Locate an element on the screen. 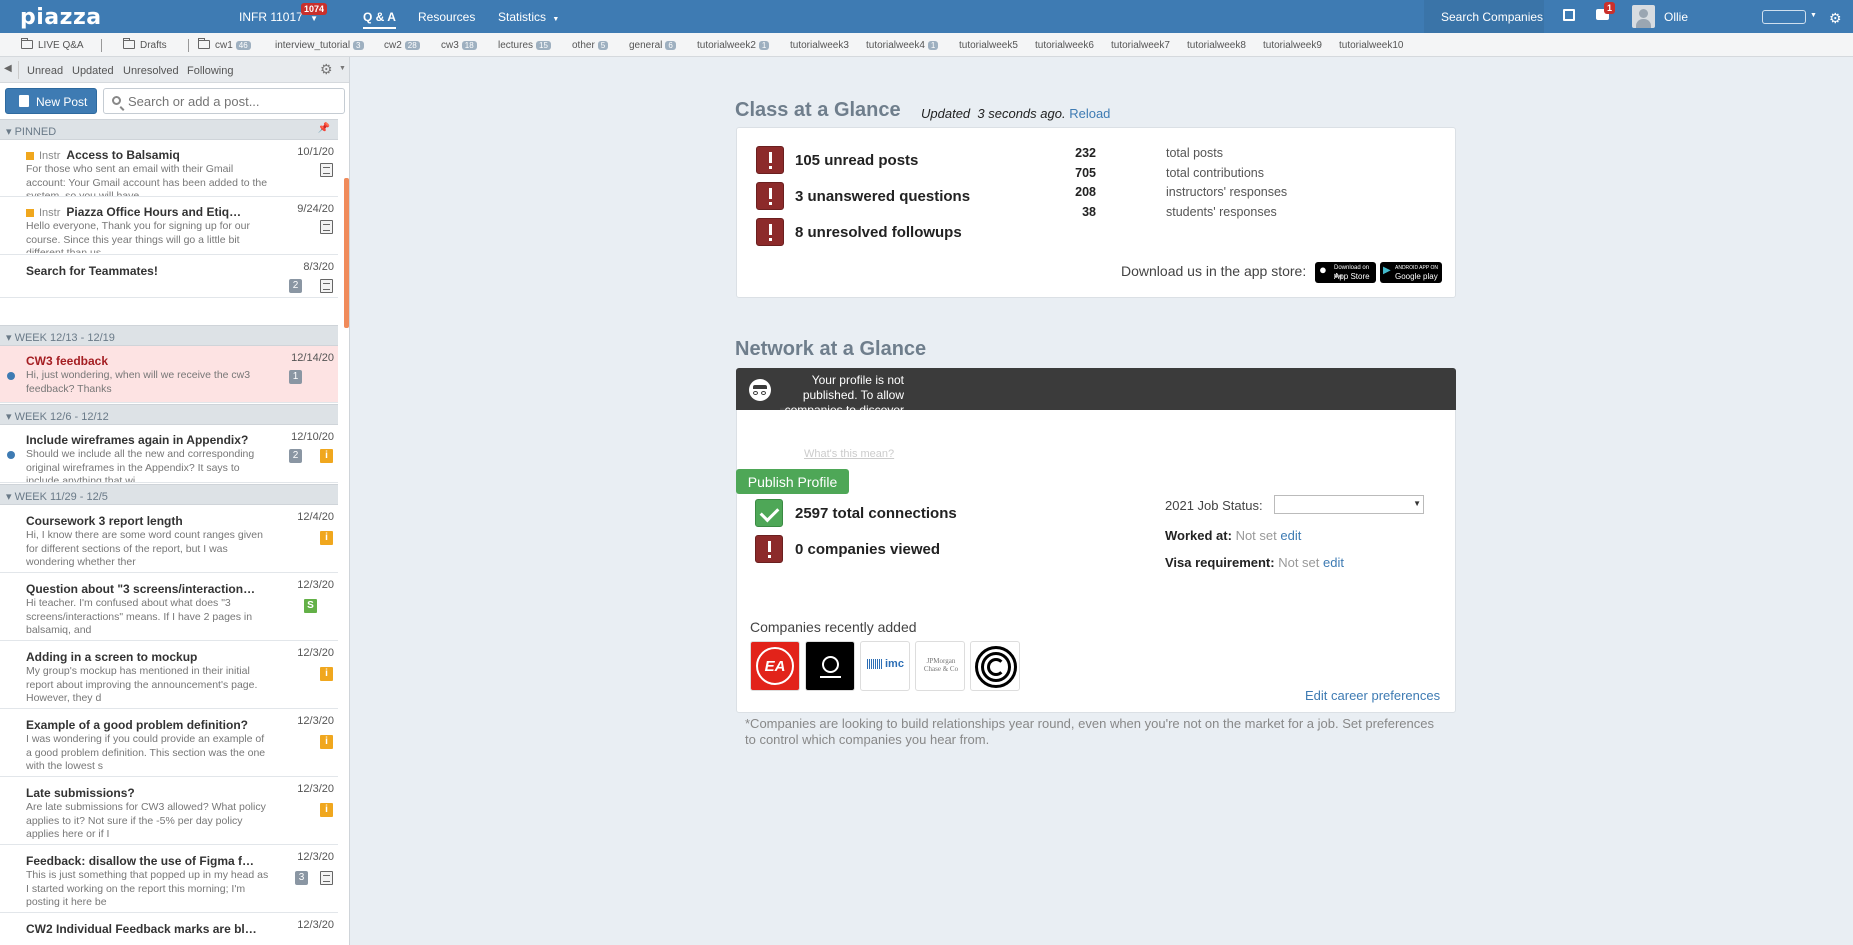 Image resolution: width=1853 pixels, height=945 pixels. unread-posts: 105 unread posts is located at coordinates (856, 160).